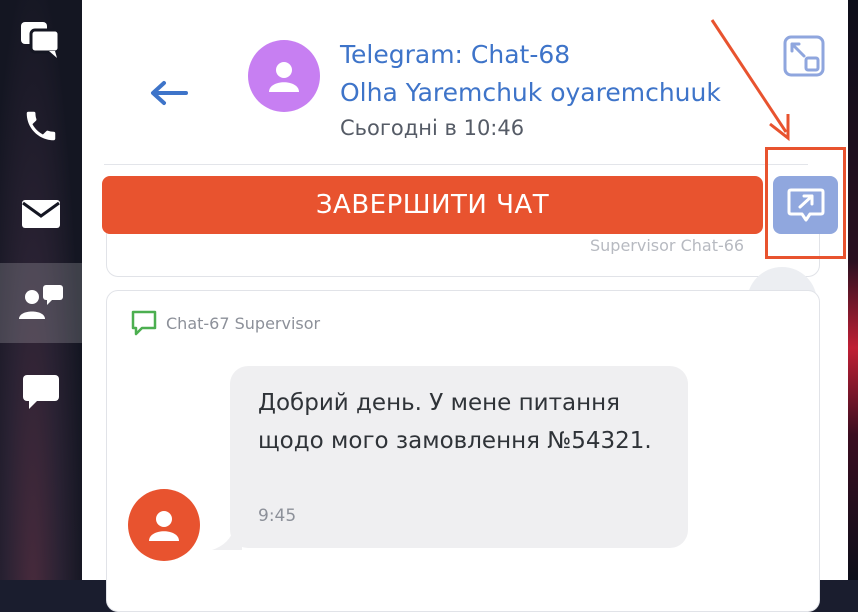  I want to click on chat-card-label: Chat-67 Supervisor, so click(243, 323).